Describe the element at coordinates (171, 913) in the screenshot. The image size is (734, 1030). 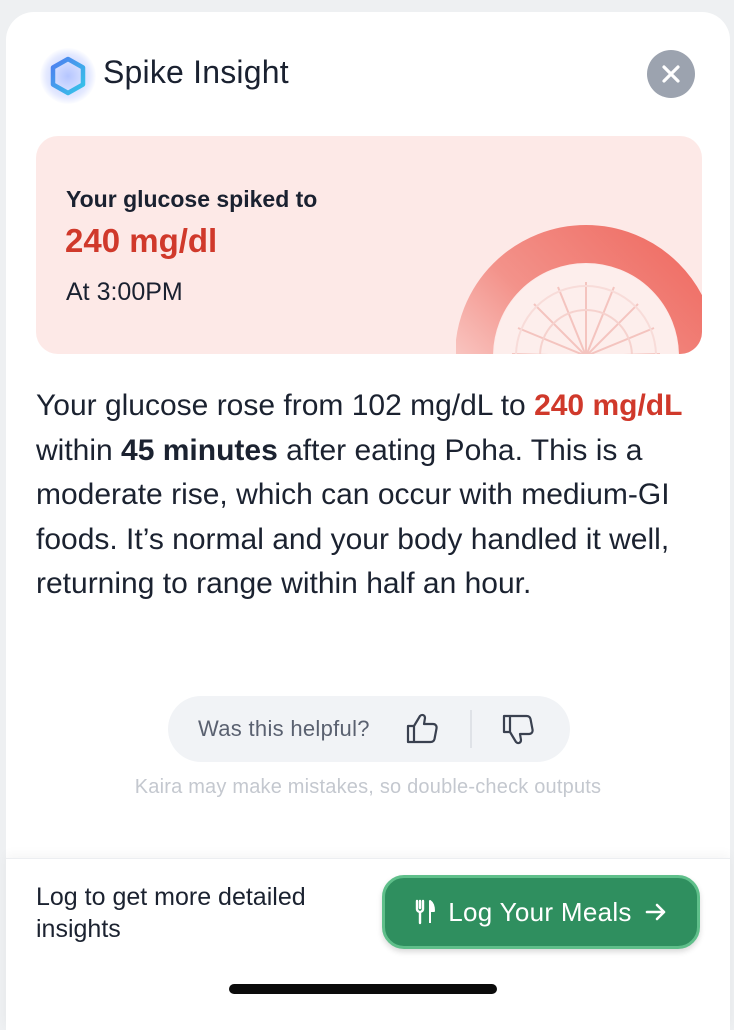
I see `footer-hint: Log to get more detailed insights` at that location.